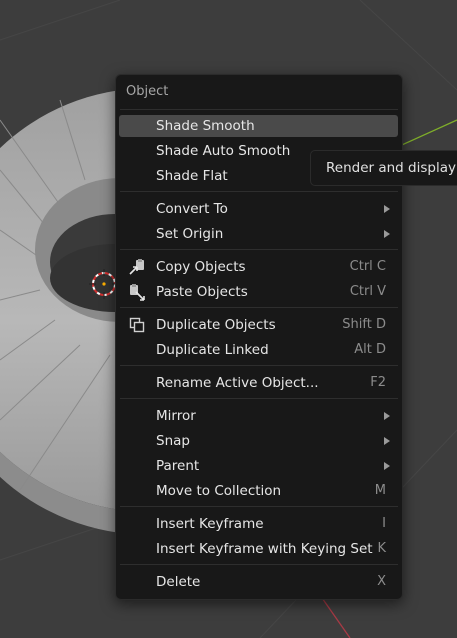 The width and height of the screenshot is (457, 638). Describe the element at coordinates (178, 582) in the screenshot. I see `menu-item-label: Delete` at that location.